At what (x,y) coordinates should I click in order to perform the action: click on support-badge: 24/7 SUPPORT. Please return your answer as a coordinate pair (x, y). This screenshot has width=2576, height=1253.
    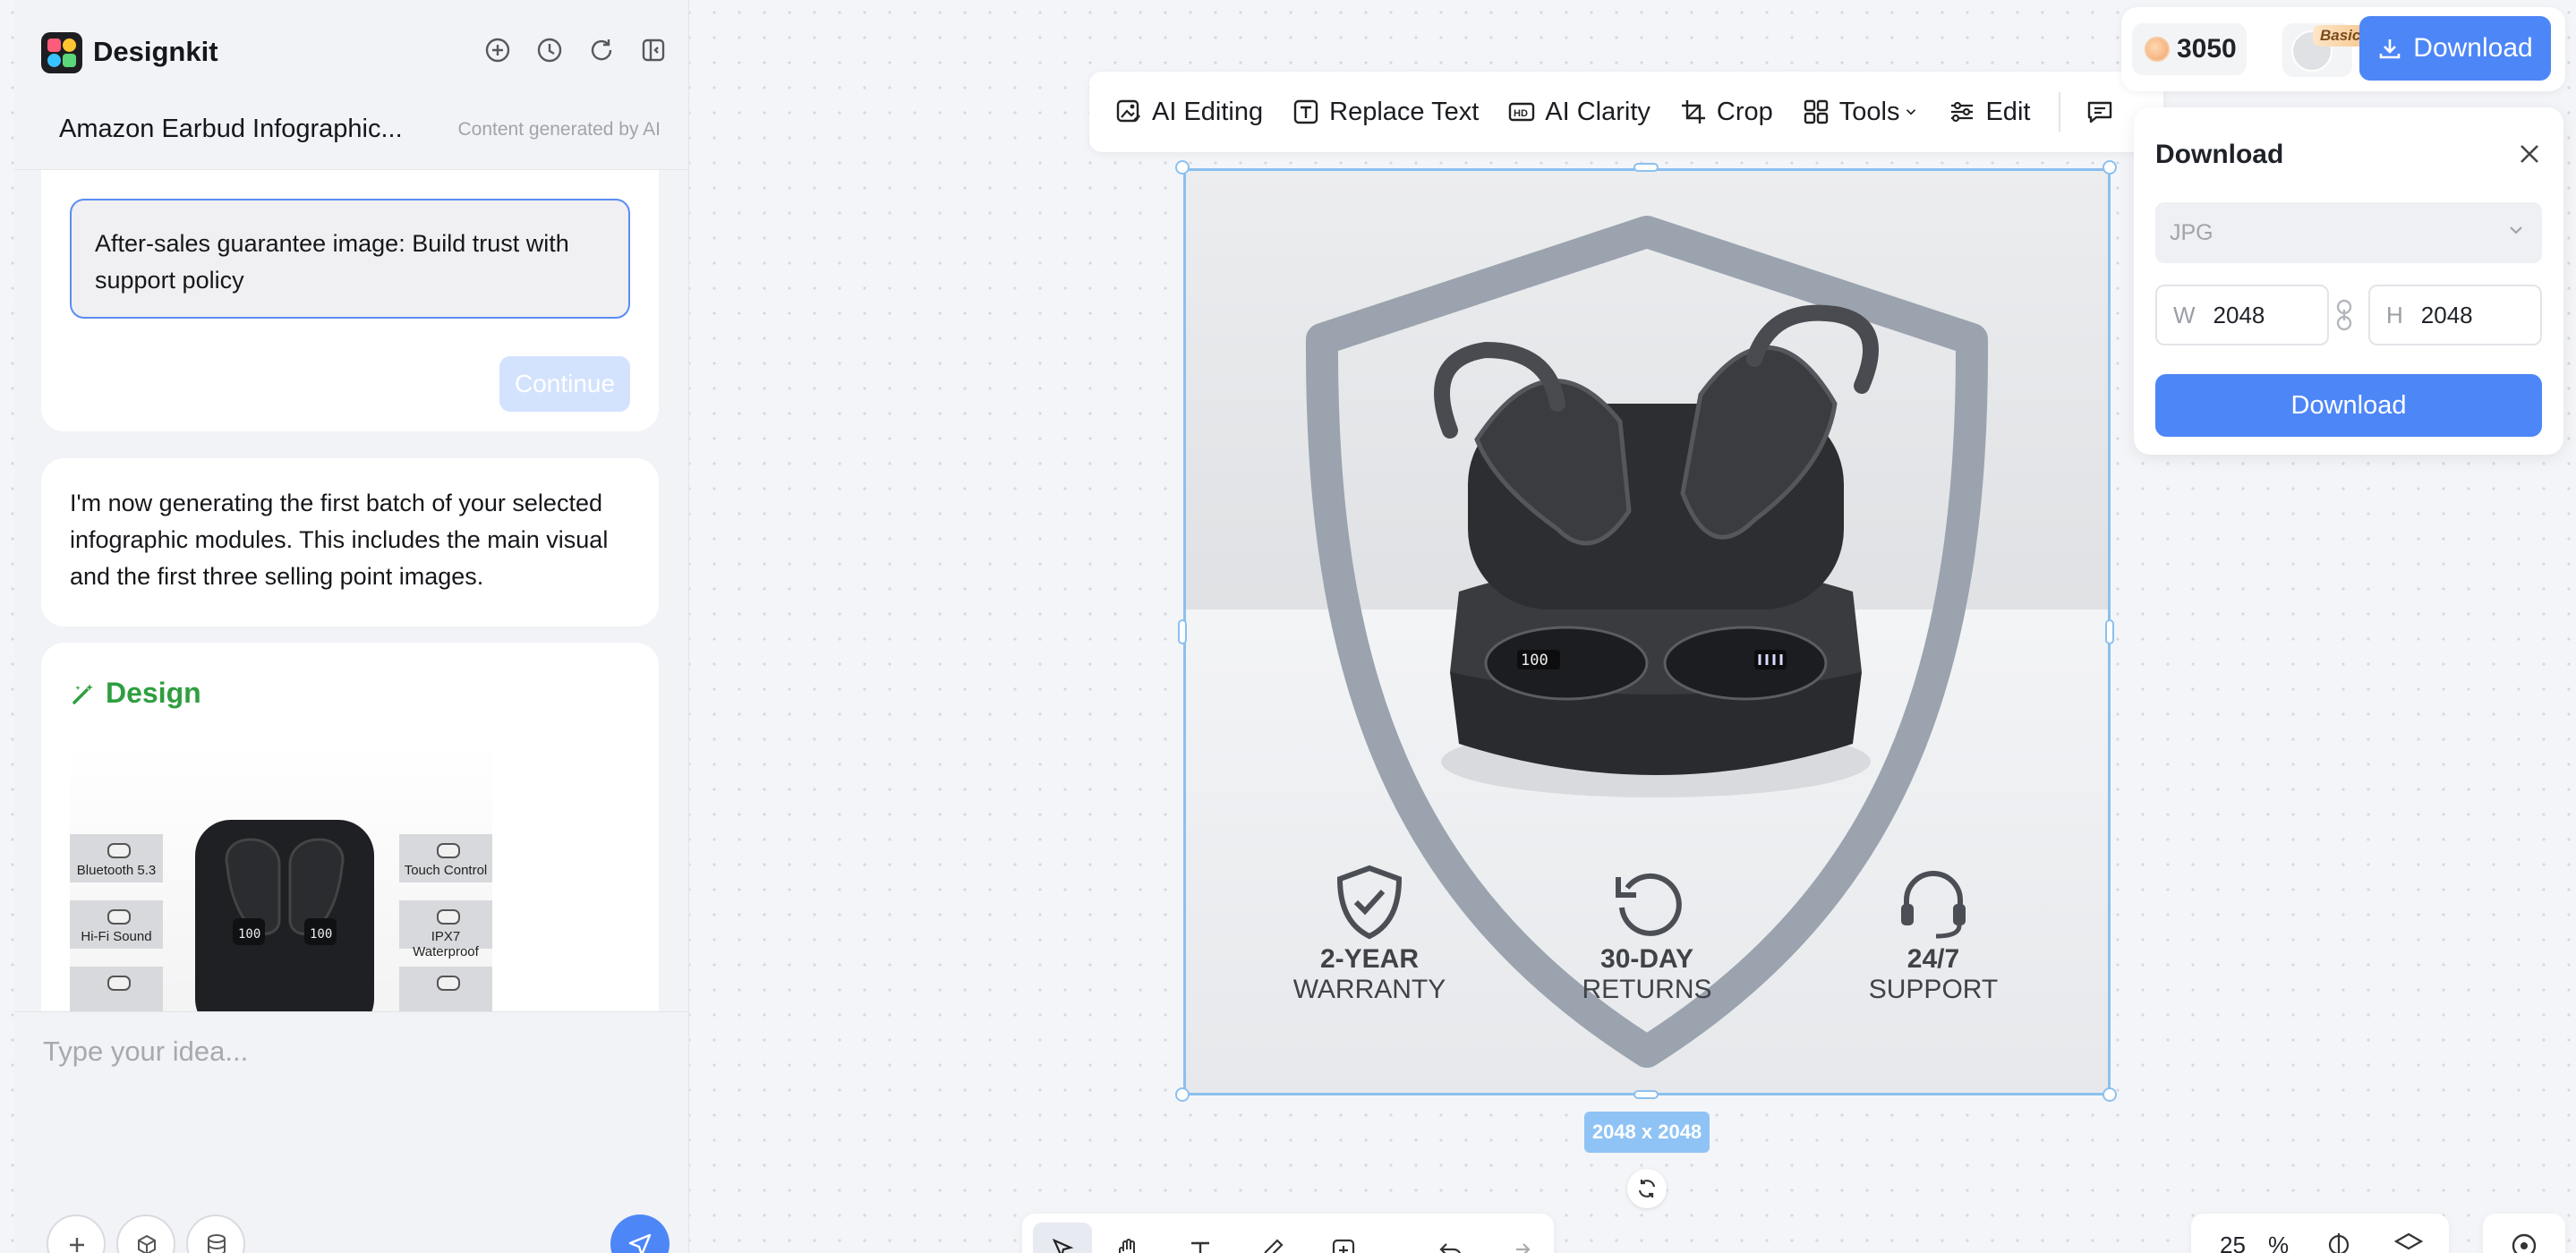
    Looking at the image, I should click on (1933, 935).